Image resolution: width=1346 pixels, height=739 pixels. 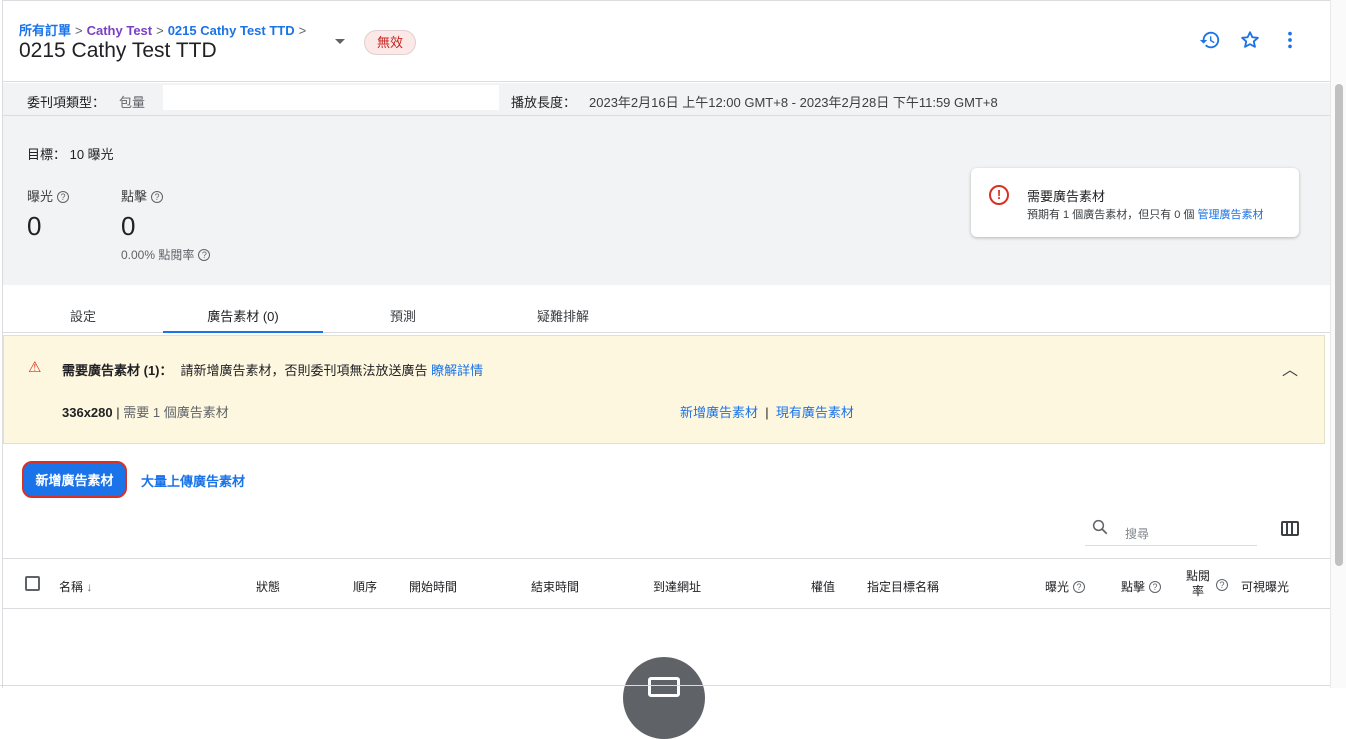 I want to click on tab-settings: 設定, so click(x=83, y=315).